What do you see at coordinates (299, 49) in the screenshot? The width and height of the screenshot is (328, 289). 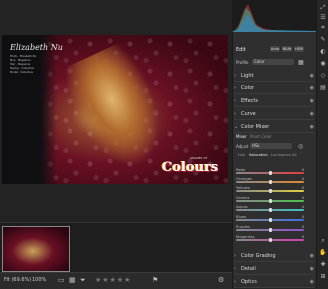 I see `hdr-button: HDR` at bounding box center [299, 49].